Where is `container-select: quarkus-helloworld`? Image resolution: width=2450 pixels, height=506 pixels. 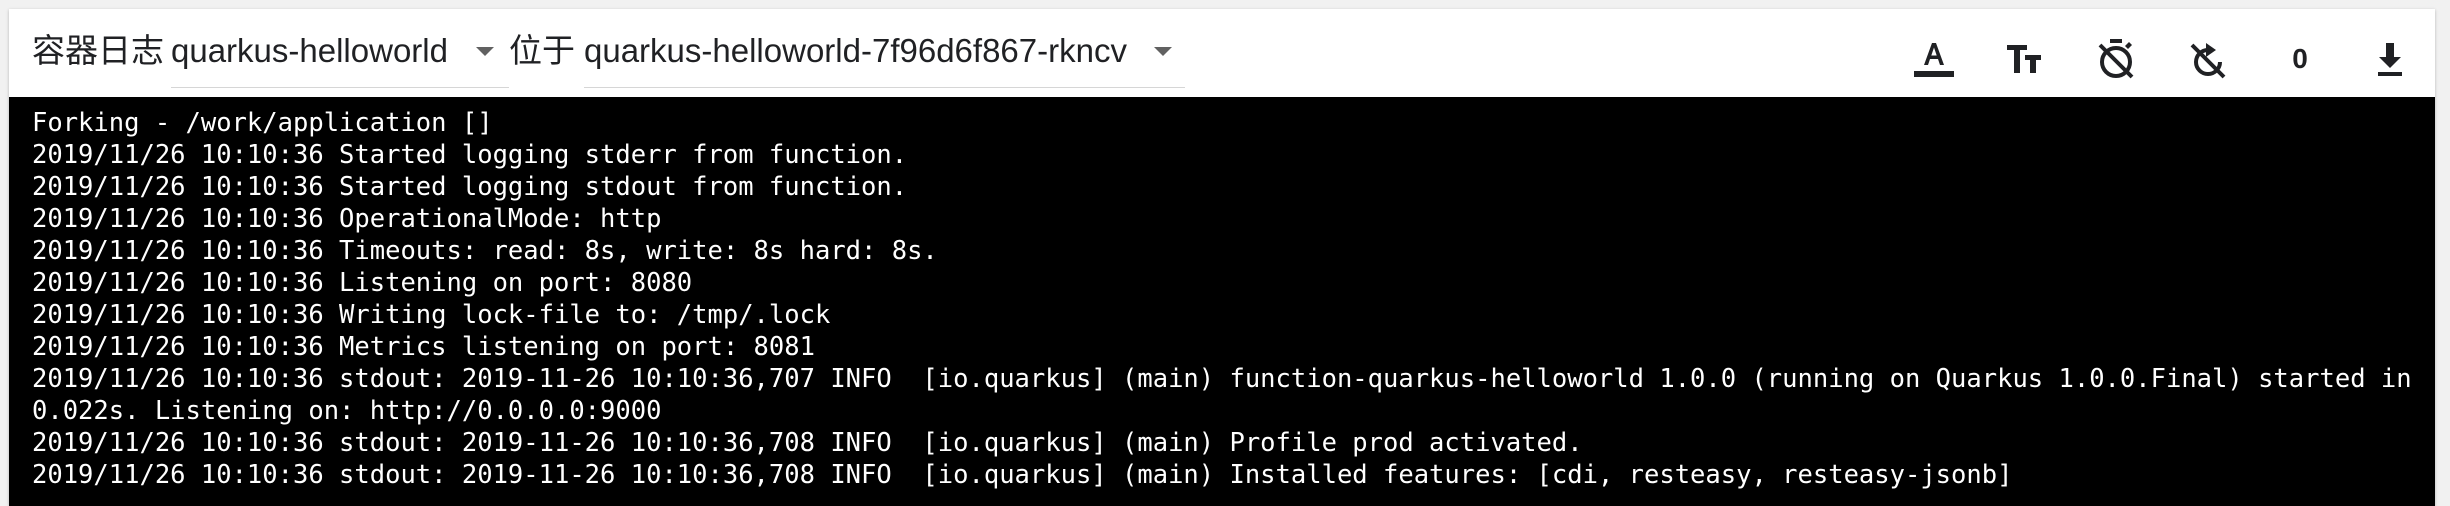
container-select: quarkus-helloworld is located at coordinates (340, 59).